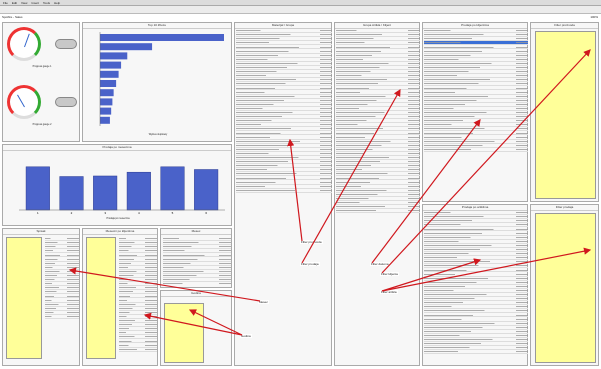 The image size is (601, 369). What do you see at coordinates (579, 17) in the screenshot?
I see `zoom-level: 100%` at bounding box center [579, 17].